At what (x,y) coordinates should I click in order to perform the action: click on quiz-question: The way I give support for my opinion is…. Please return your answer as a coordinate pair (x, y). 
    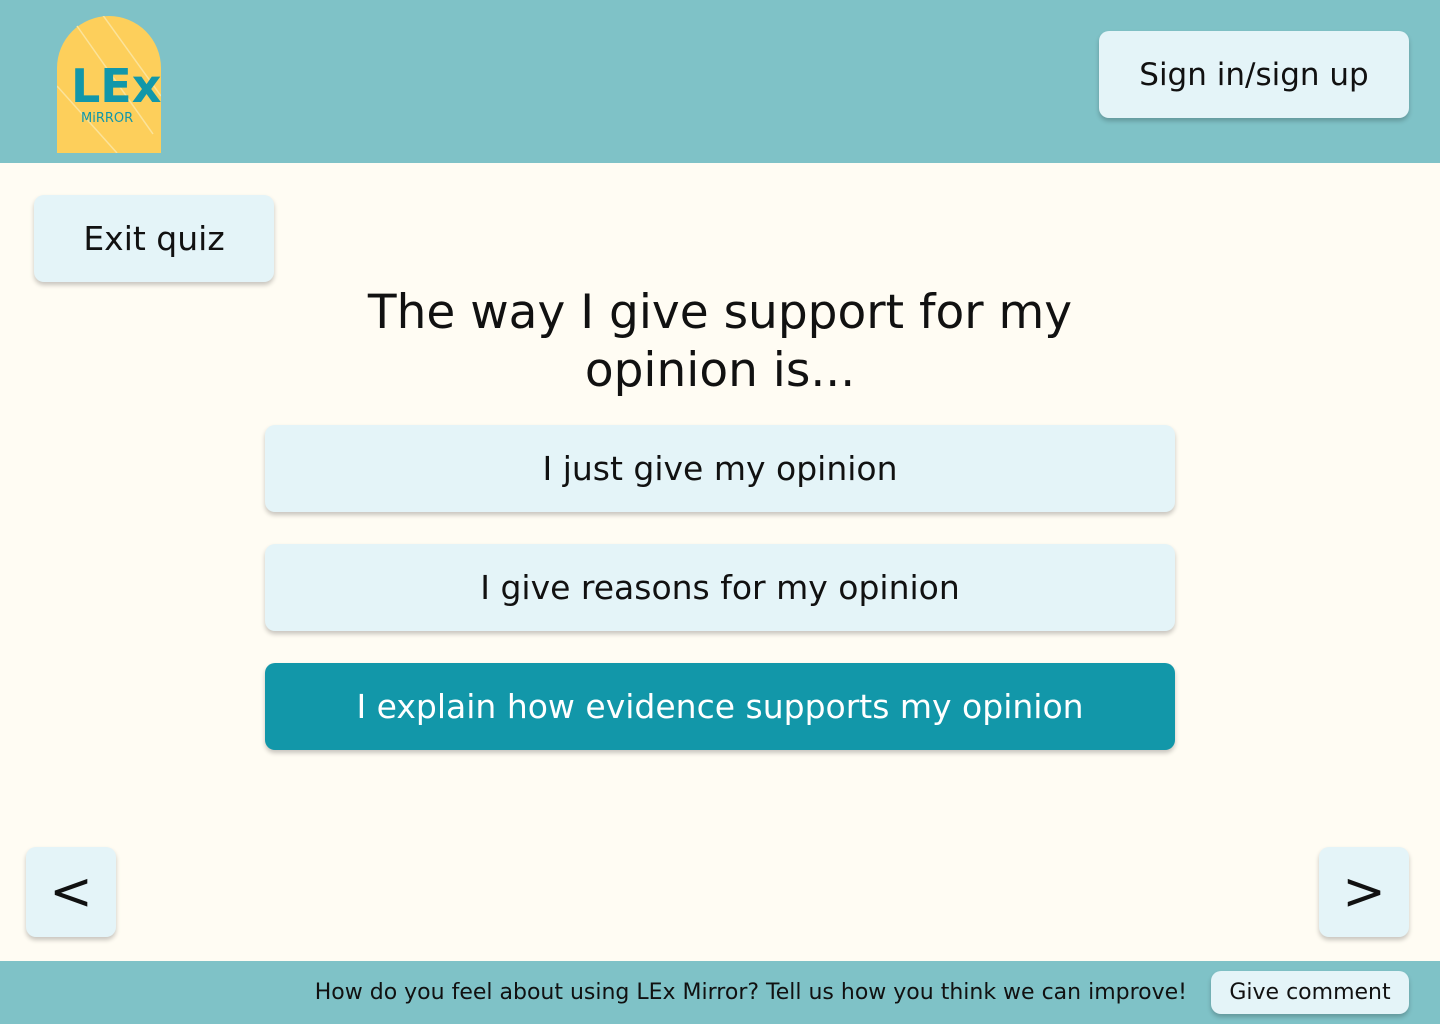
    Looking at the image, I should click on (720, 341).